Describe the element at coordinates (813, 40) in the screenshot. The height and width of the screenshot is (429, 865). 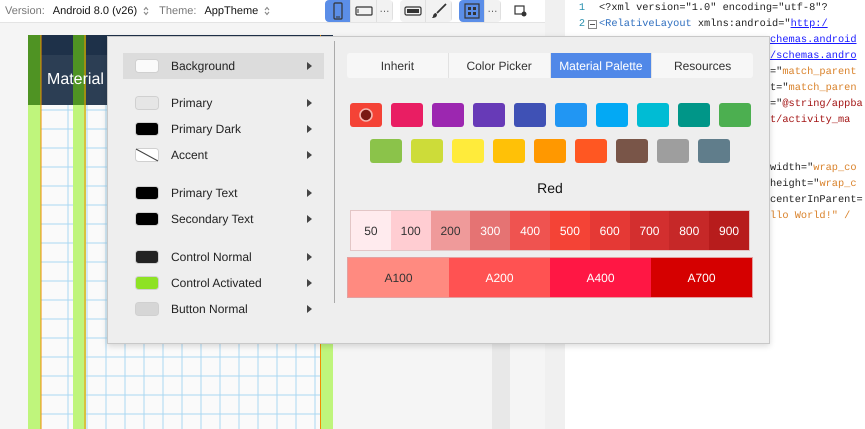
I see `code-line: chemas.android` at that location.